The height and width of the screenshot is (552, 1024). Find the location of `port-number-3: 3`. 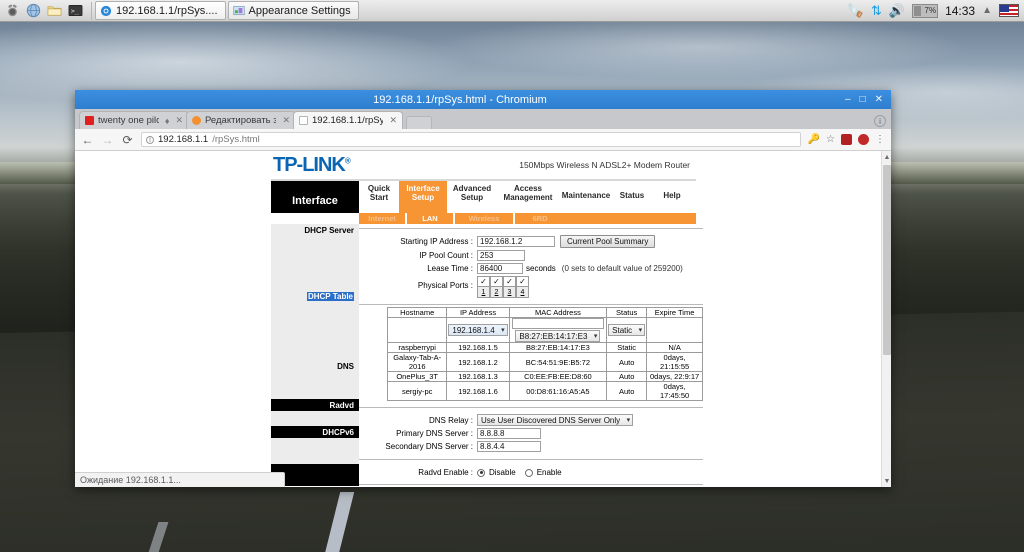

port-number-3: 3 is located at coordinates (509, 292).